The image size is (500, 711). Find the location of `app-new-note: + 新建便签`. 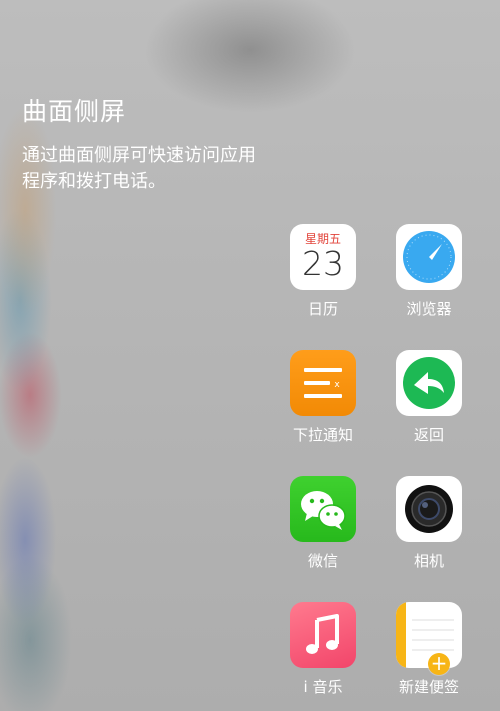

app-new-note: + 新建便签 is located at coordinates (429, 649).